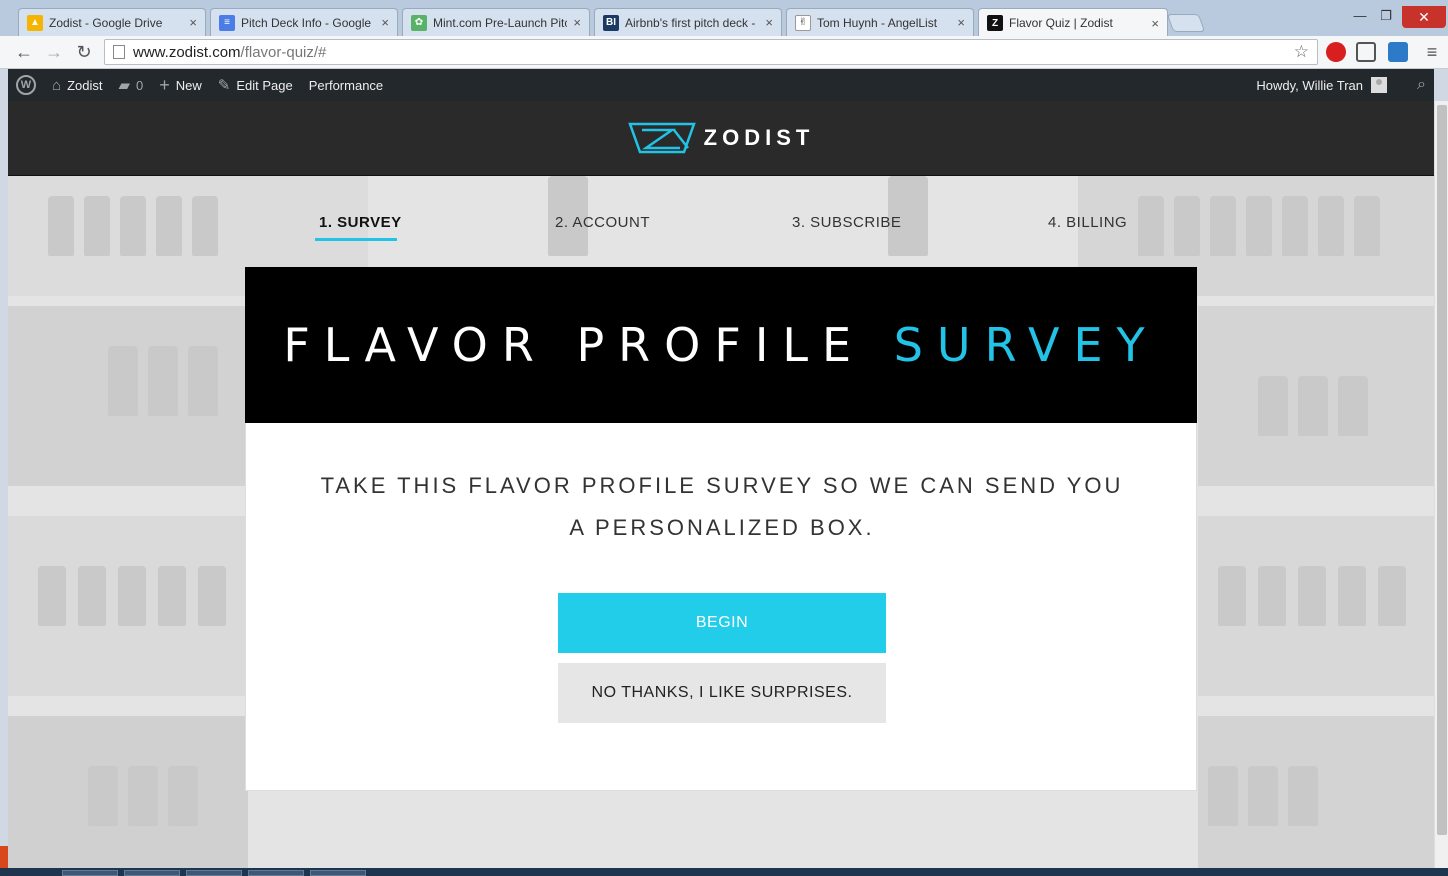 The height and width of the screenshot is (876, 1448). What do you see at coordinates (1386, 16) in the screenshot?
I see `restore-icon: ❐` at bounding box center [1386, 16].